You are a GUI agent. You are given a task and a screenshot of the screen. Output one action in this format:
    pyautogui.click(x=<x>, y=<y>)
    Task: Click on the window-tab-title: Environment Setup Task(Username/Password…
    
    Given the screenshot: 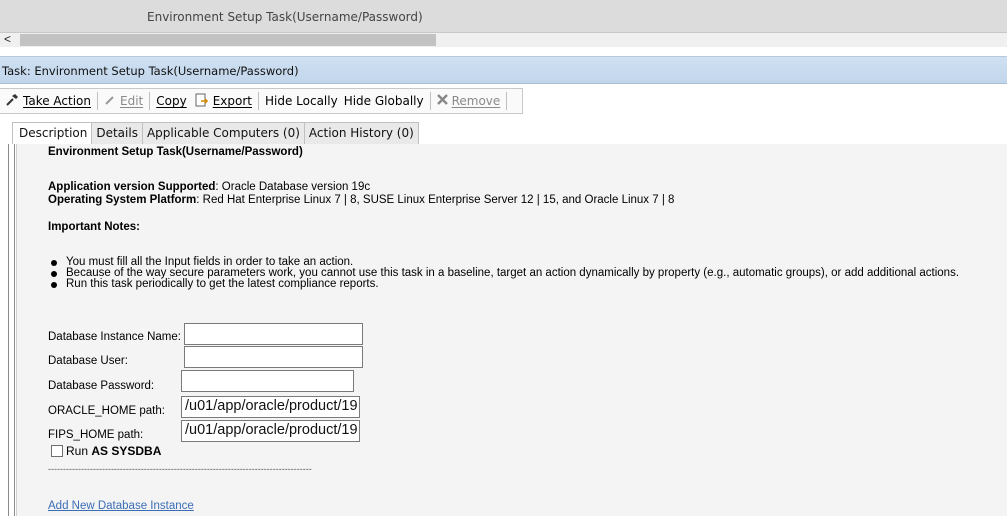 What is the action you would take?
    pyautogui.click(x=285, y=17)
    